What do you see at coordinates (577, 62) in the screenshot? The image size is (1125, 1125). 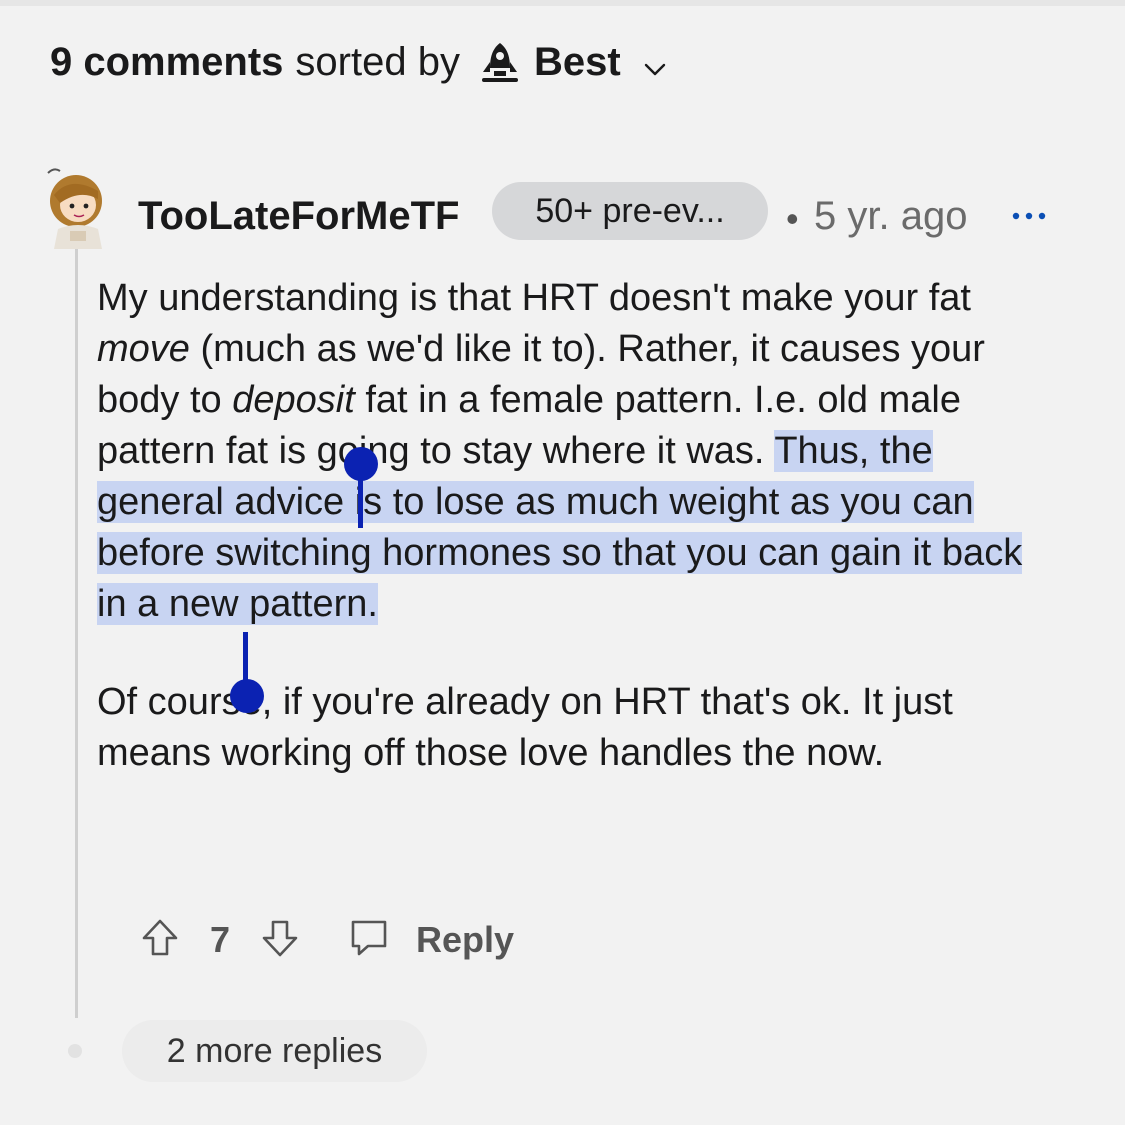 I see `sort-value: Best` at bounding box center [577, 62].